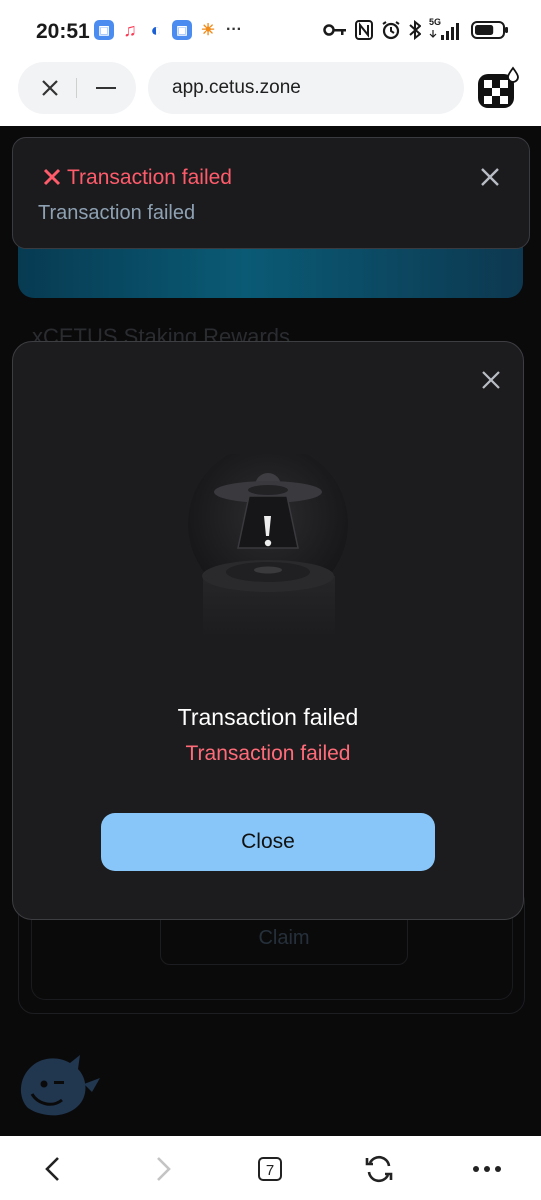  I want to click on status-bar: 20:51 ▣ ♫ ◐ ▣ ☀ ··· 5G, so click(270, 31).